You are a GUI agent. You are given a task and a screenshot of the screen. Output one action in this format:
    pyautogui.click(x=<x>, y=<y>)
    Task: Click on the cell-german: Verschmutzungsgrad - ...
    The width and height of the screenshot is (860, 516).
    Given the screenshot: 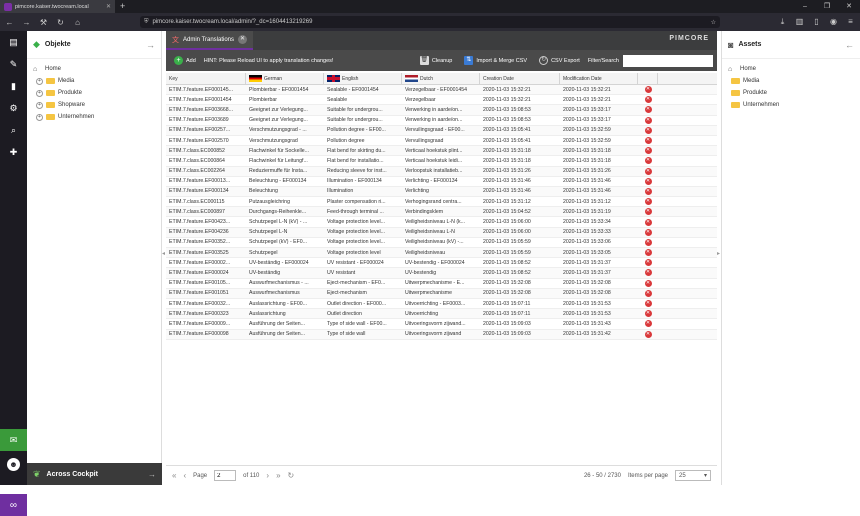 What is the action you would take?
    pyautogui.click(x=285, y=130)
    